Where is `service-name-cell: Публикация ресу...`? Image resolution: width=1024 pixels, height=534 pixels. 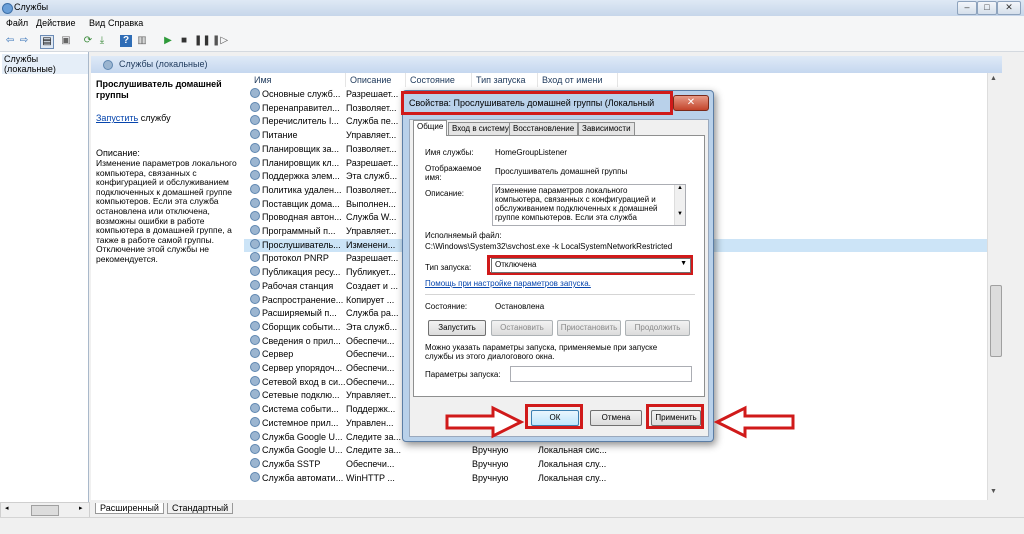
service-name-cell: Публикация ресу... is located at coordinates (301, 272).